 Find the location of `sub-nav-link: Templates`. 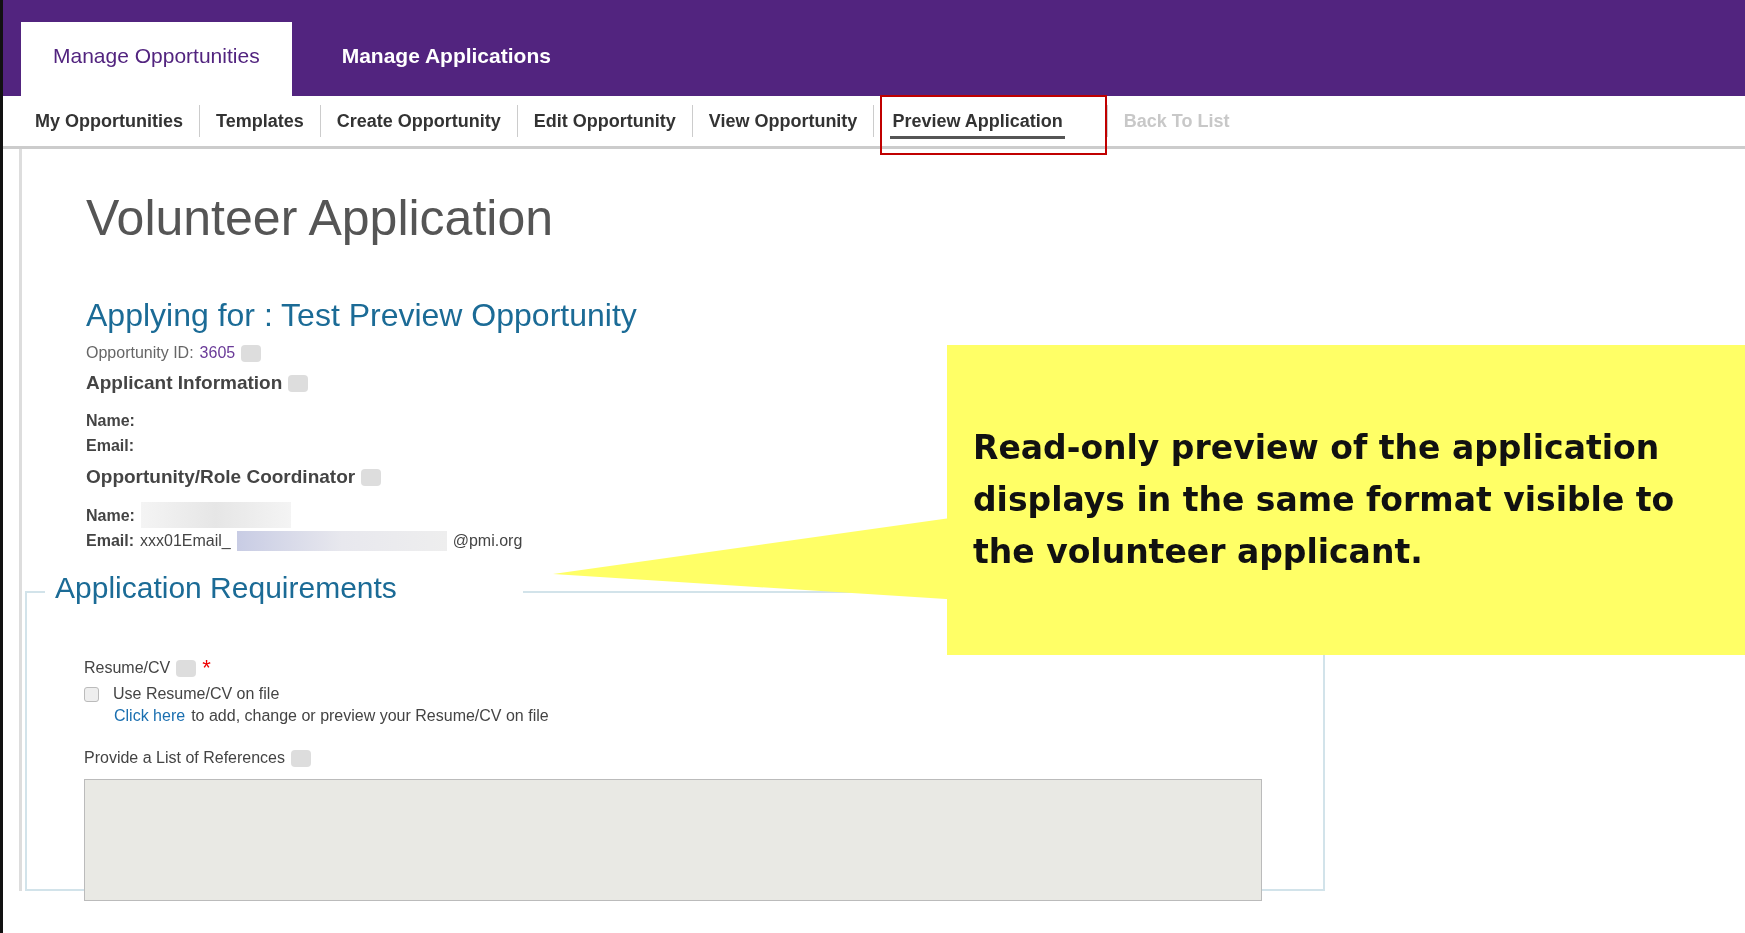

sub-nav-link: Templates is located at coordinates (260, 121).